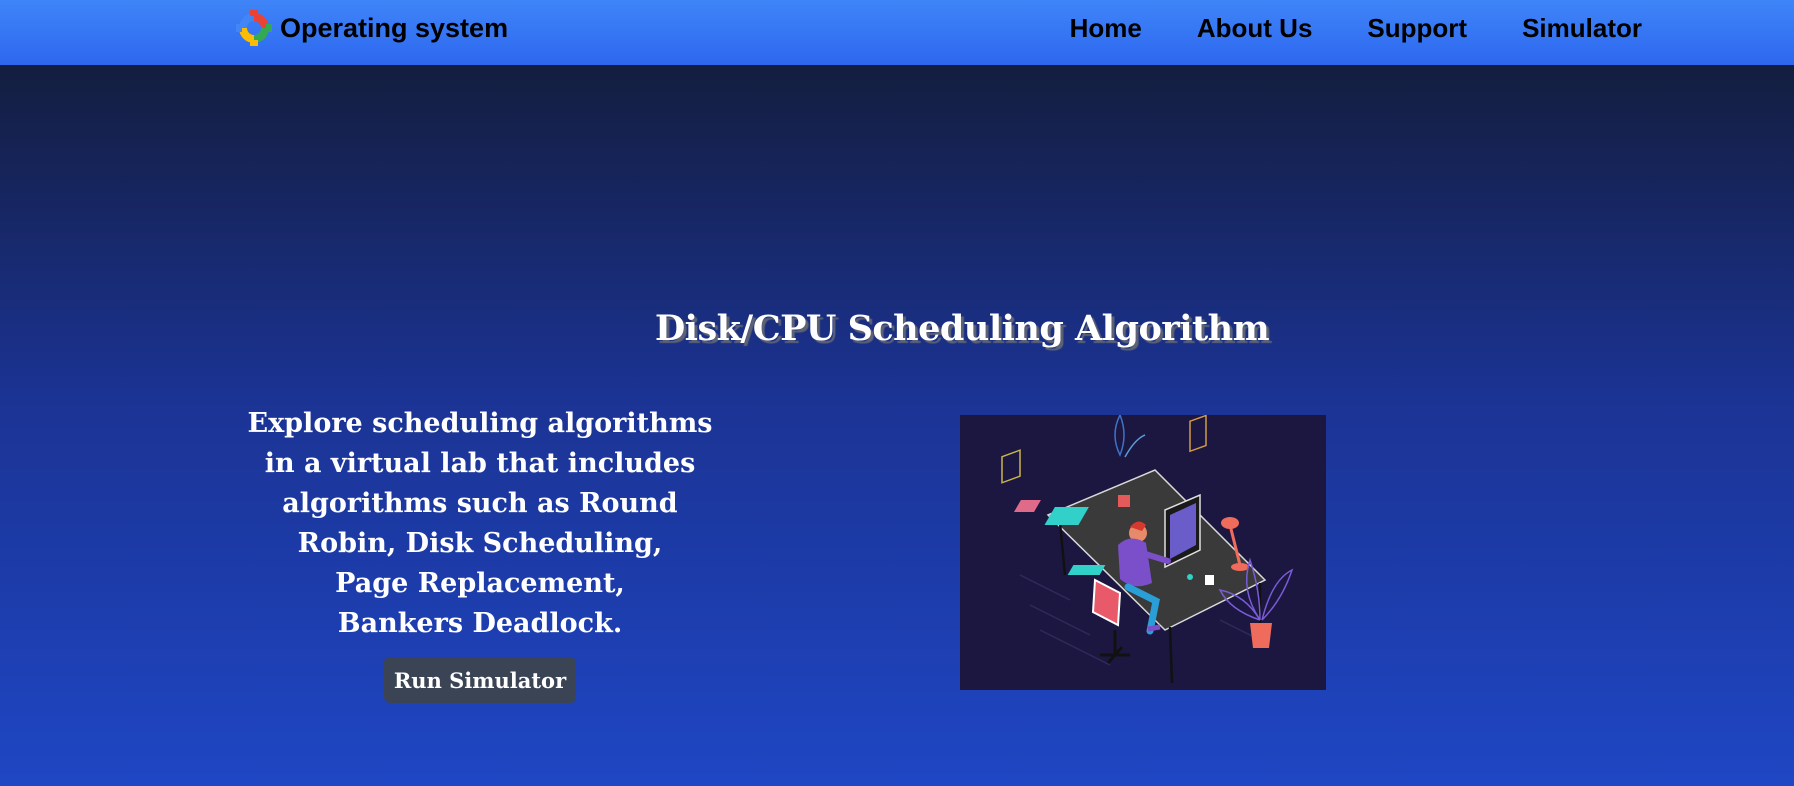 The height and width of the screenshot is (786, 1794). Describe the element at coordinates (480, 680) in the screenshot. I see `run-simulator-button: Run Simulator` at that location.